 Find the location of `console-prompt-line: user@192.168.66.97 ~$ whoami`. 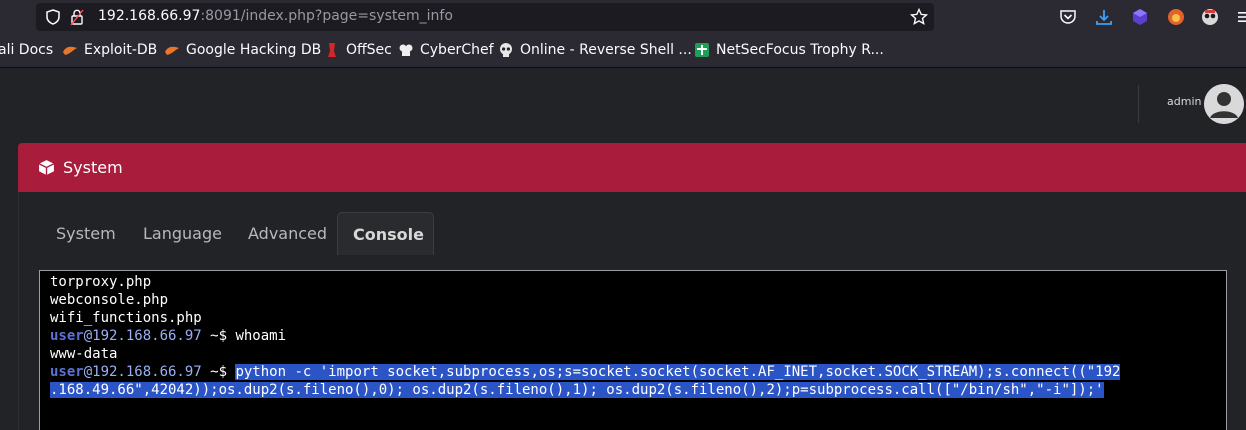

console-prompt-line: user@192.168.66.97 ~$ whoami is located at coordinates (638, 336).